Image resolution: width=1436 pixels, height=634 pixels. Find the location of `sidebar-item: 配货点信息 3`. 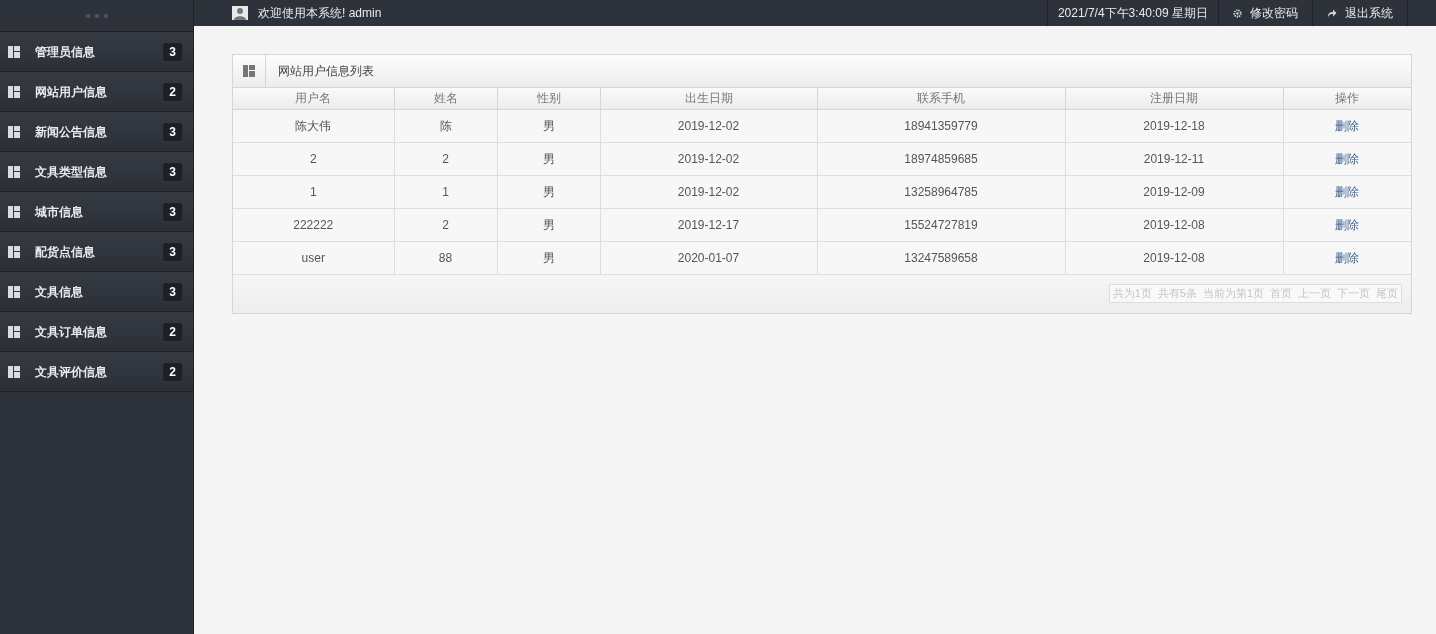

sidebar-item: 配货点信息 3 is located at coordinates (96, 252).